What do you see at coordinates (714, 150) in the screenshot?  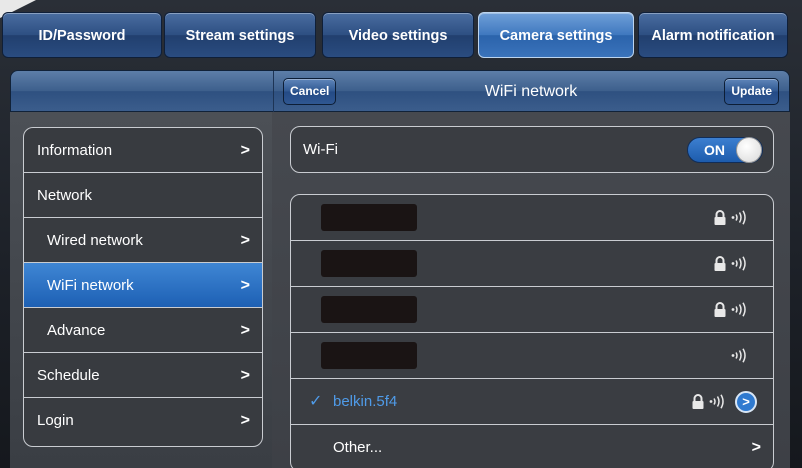 I see `toggle-state-text: ON` at bounding box center [714, 150].